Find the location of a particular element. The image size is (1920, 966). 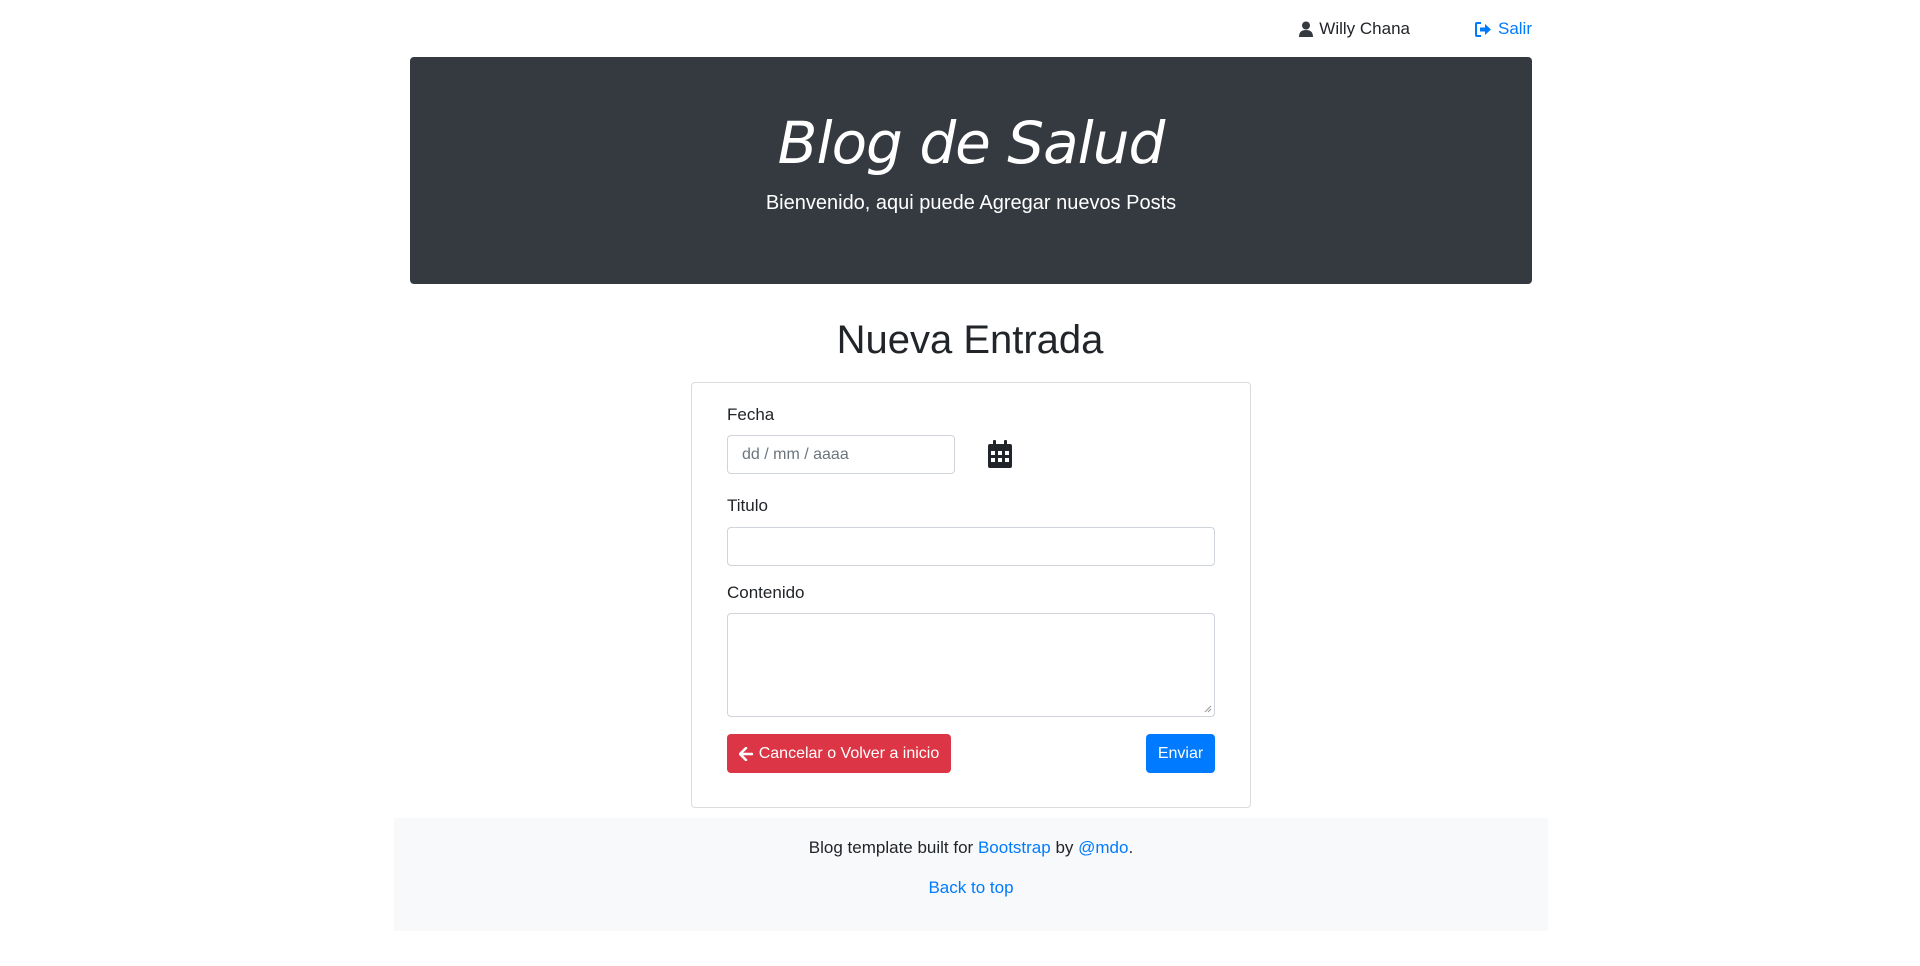

title-input is located at coordinates (971, 546).